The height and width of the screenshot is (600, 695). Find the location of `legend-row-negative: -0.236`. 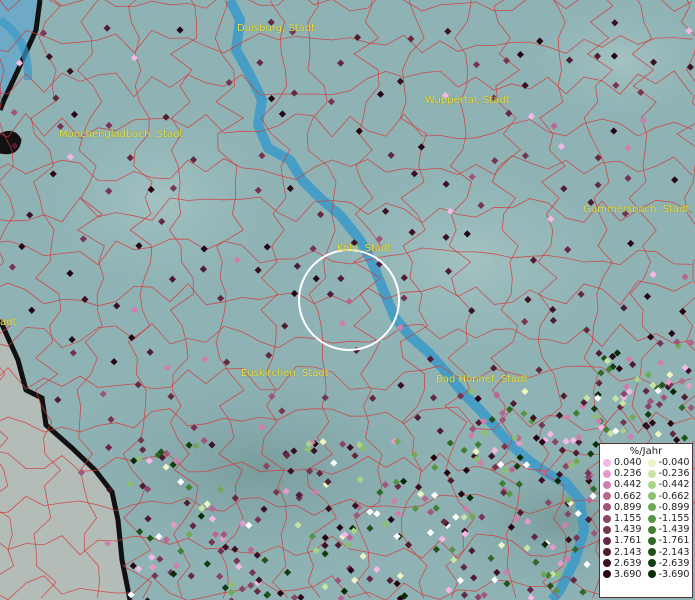

legend-row-negative: -0.236 is located at coordinates (670, 474).